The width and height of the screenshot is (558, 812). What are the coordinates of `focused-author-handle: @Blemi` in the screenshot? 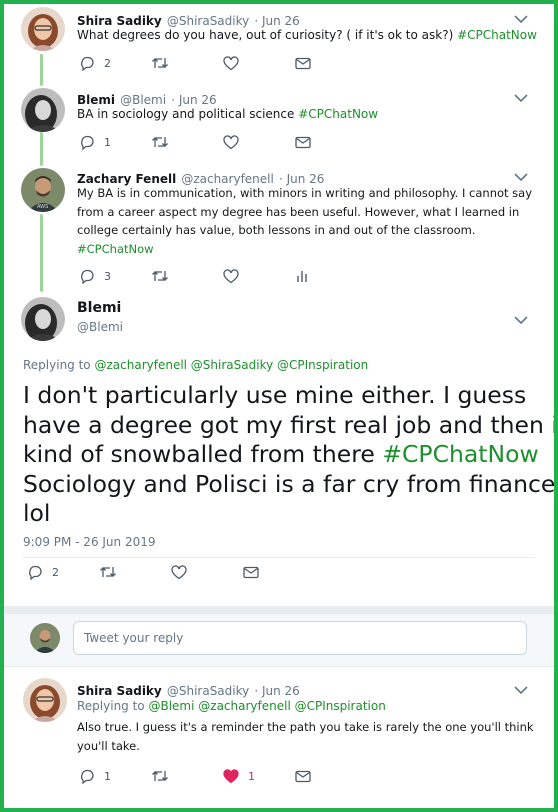 It's located at (100, 327).